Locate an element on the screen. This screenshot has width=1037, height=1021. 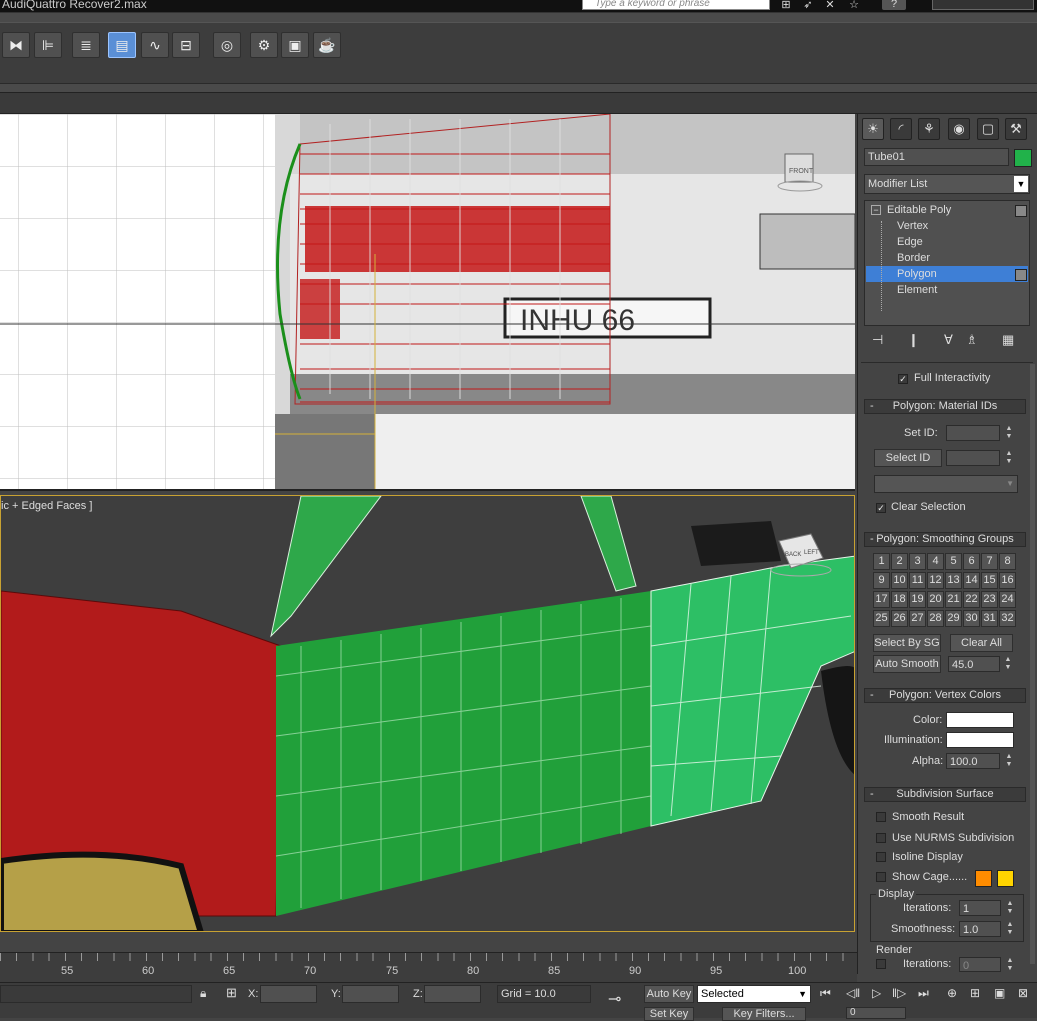
vertex-colors-rollout-header: - Polygon: Vertex Colors is located at coordinates (945, 695).